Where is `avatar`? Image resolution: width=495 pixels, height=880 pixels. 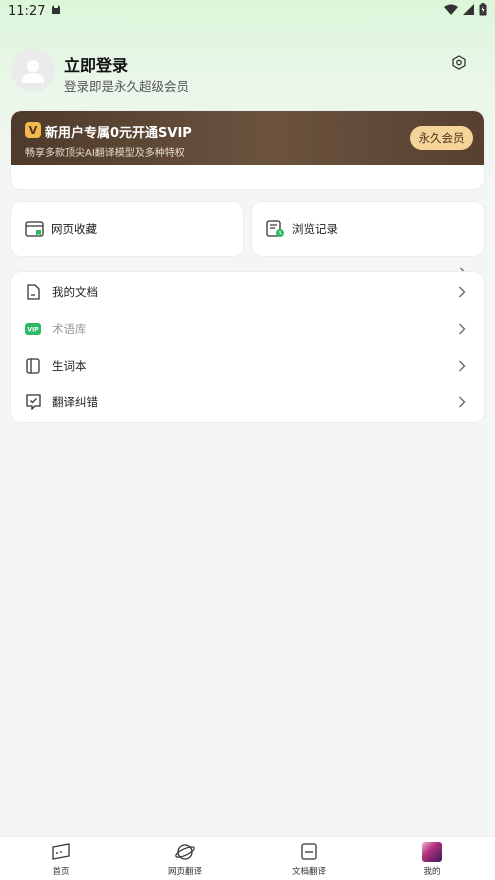
avatar is located at coordinates (33, 70).